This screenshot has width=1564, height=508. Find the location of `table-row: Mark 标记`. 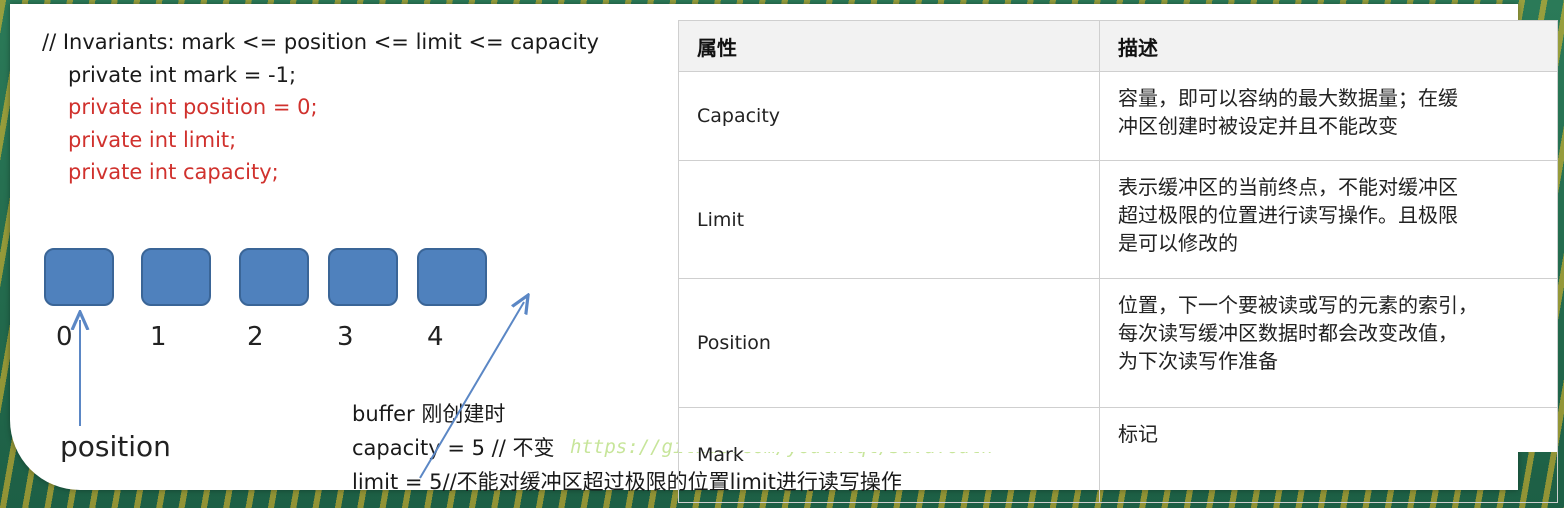

table-row: Mark 标记 is located at coordinates (1118, 455).